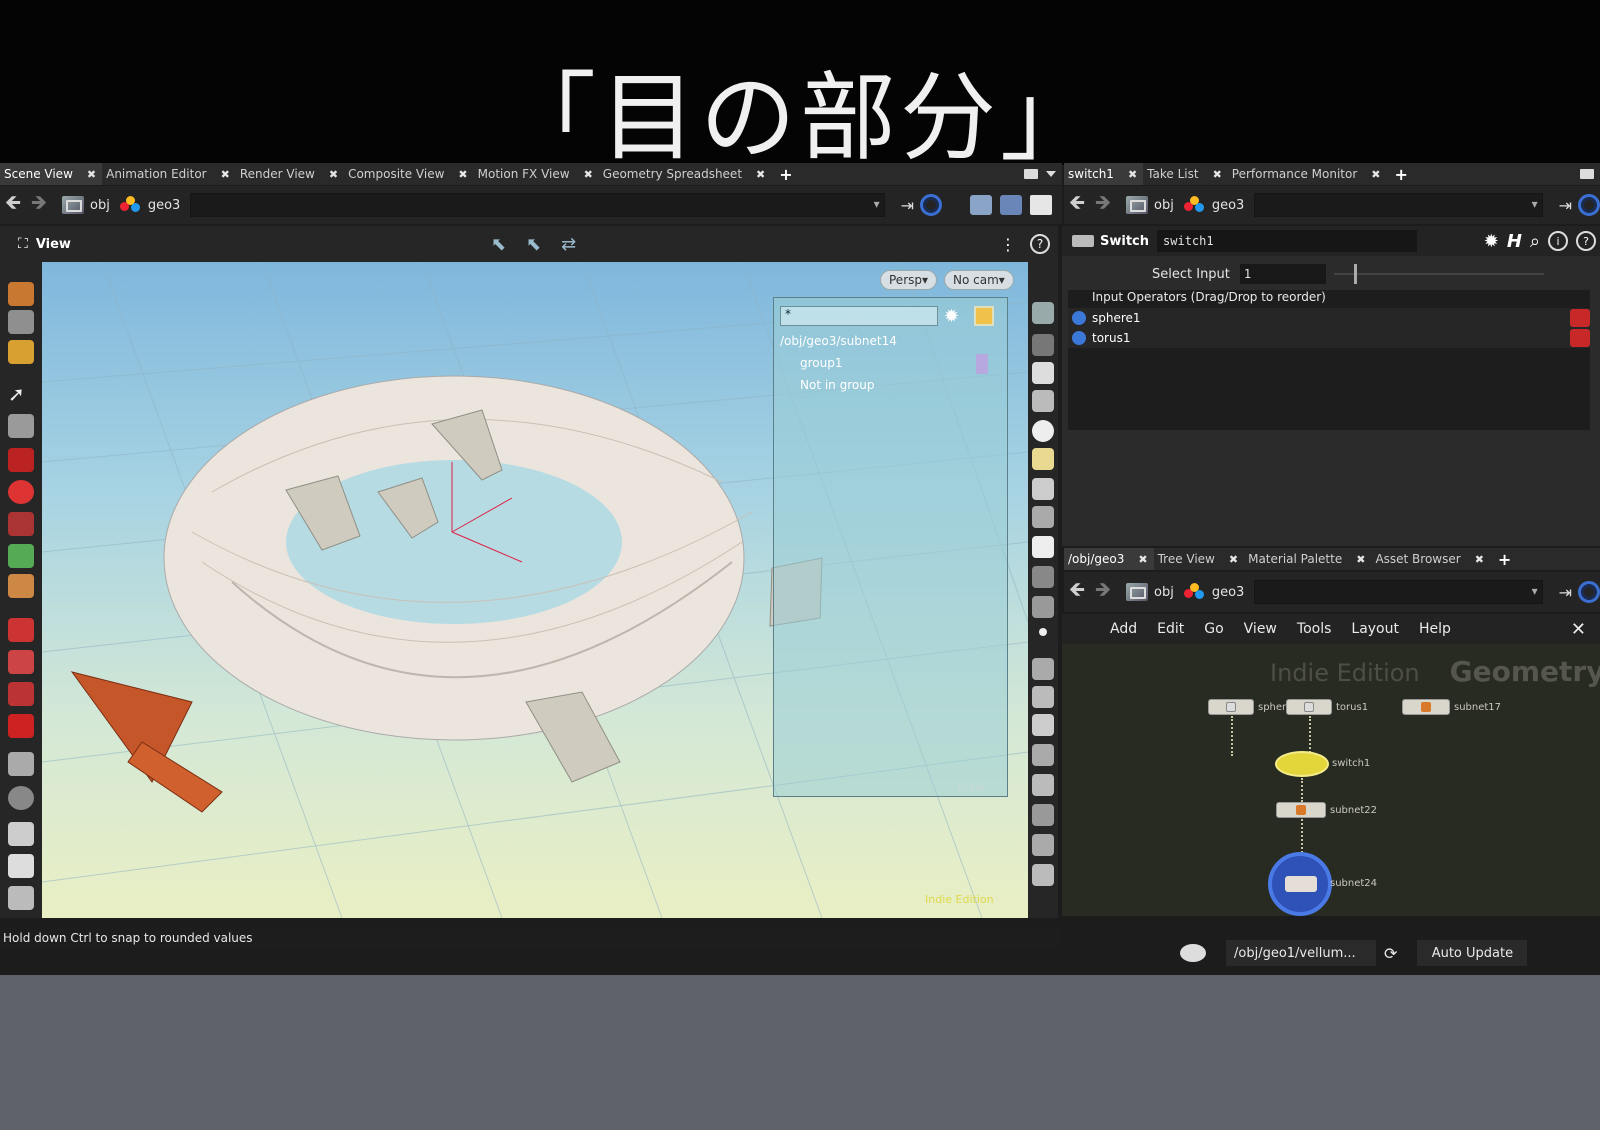 Image resolution: width=1600 pixels, height=1130 pixels. I want to click on bounds-icon, so click(1043, 845).